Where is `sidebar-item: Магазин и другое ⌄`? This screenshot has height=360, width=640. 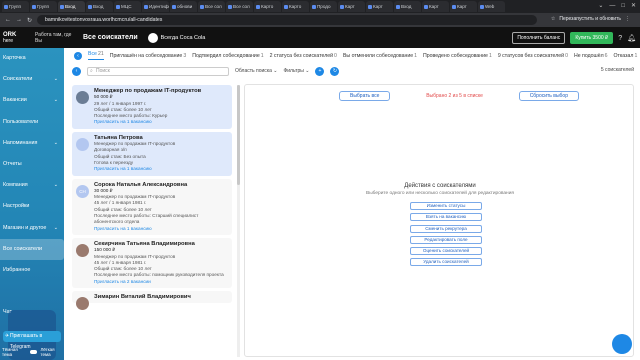
sidebar-item: Магазин и другое ⌄ is located at coordinates (32, 228).